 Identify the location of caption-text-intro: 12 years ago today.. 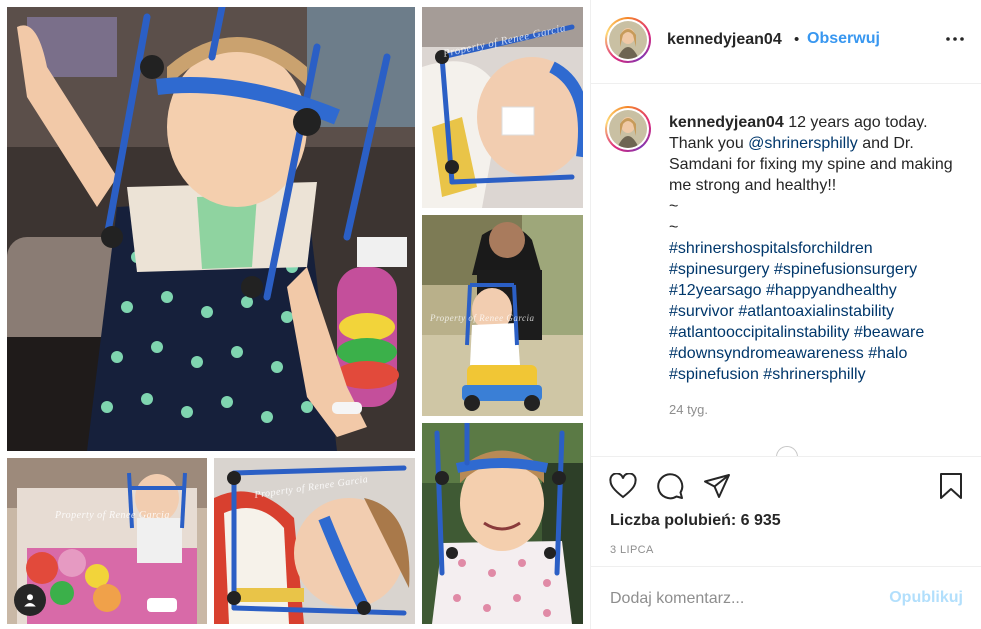
(858, 122).